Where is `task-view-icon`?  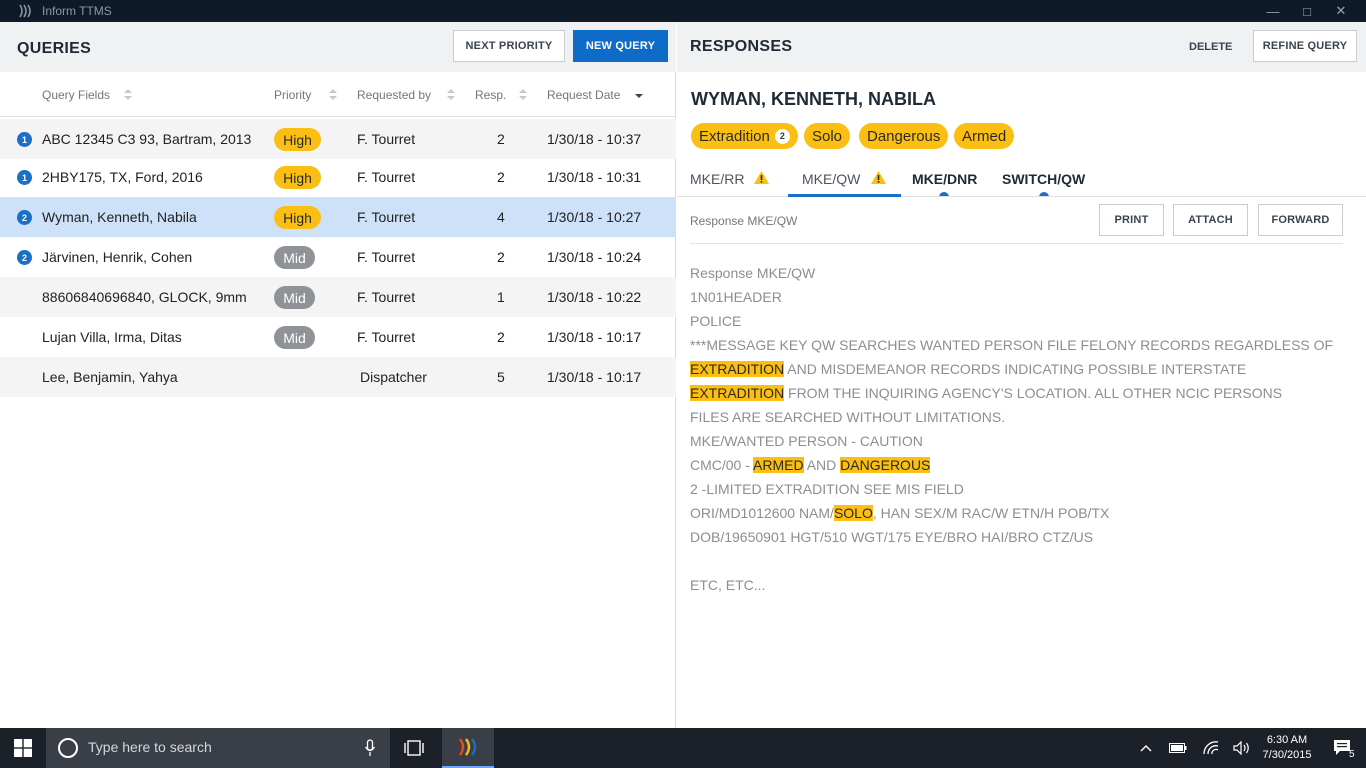
task-view-icon is located at coordinates (414, 748).